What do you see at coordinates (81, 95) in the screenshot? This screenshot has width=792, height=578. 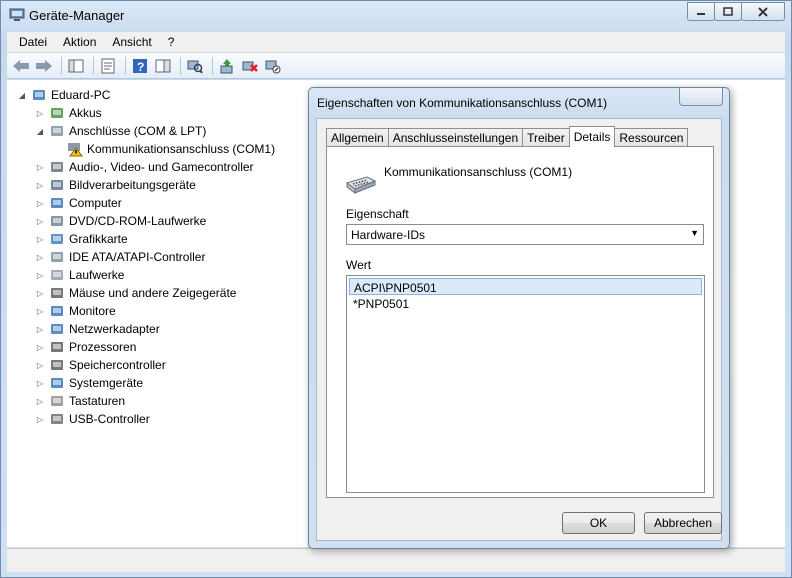 I see `tree-item-label: Eduard-PC` at bounding box center [81, 95].